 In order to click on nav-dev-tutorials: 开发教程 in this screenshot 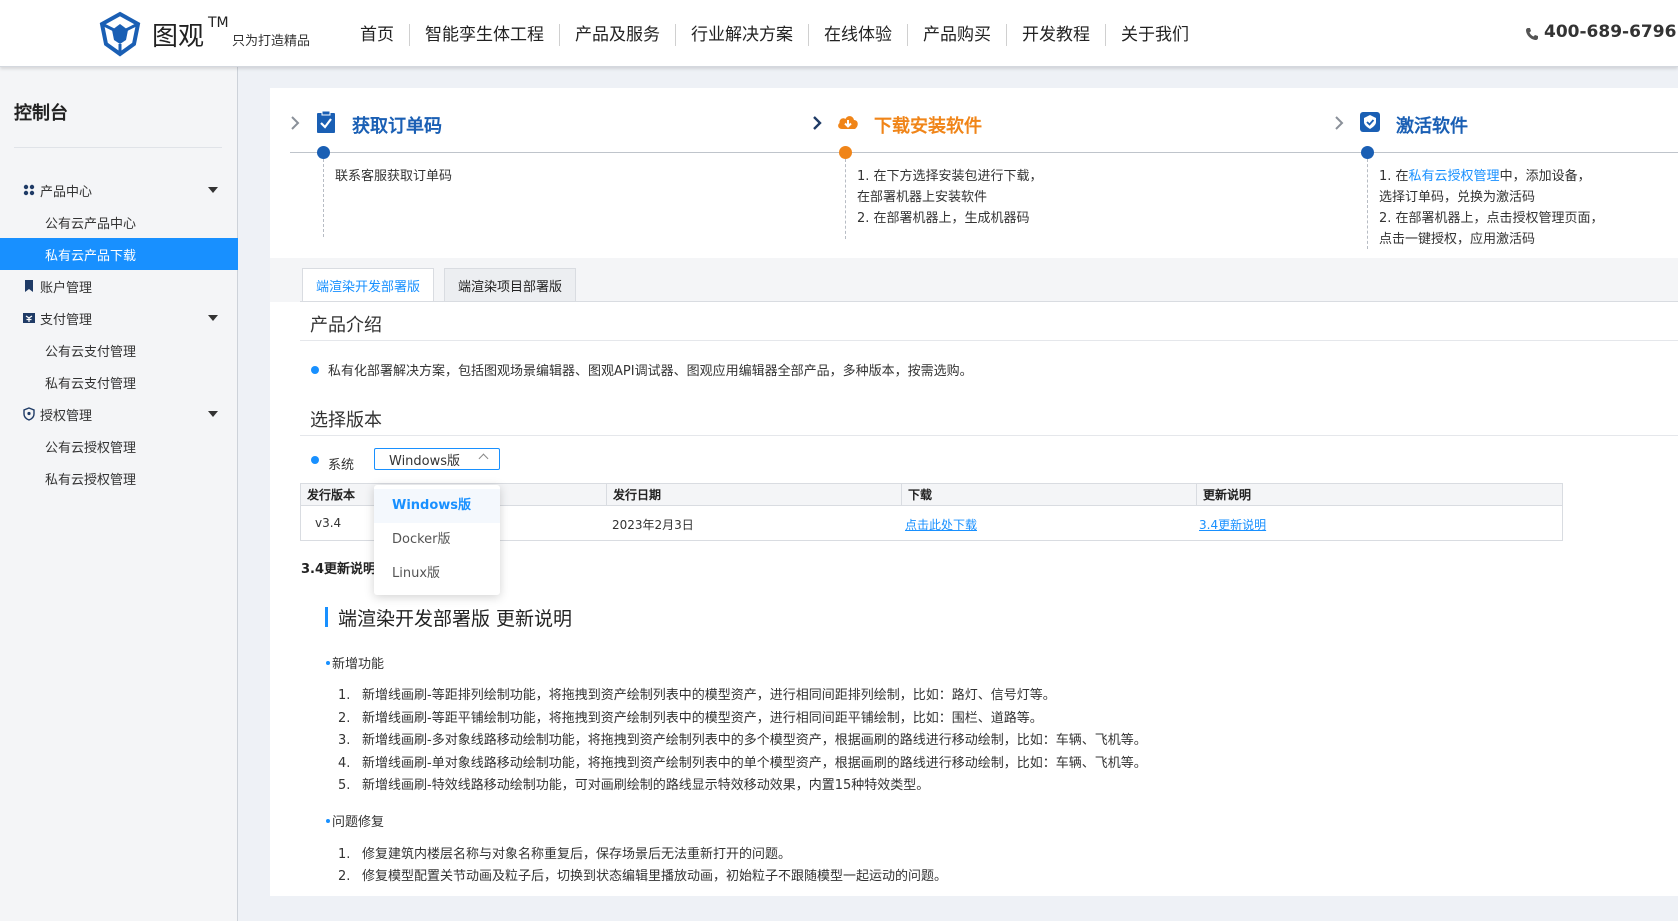, I will do `click(1056, 35)`.